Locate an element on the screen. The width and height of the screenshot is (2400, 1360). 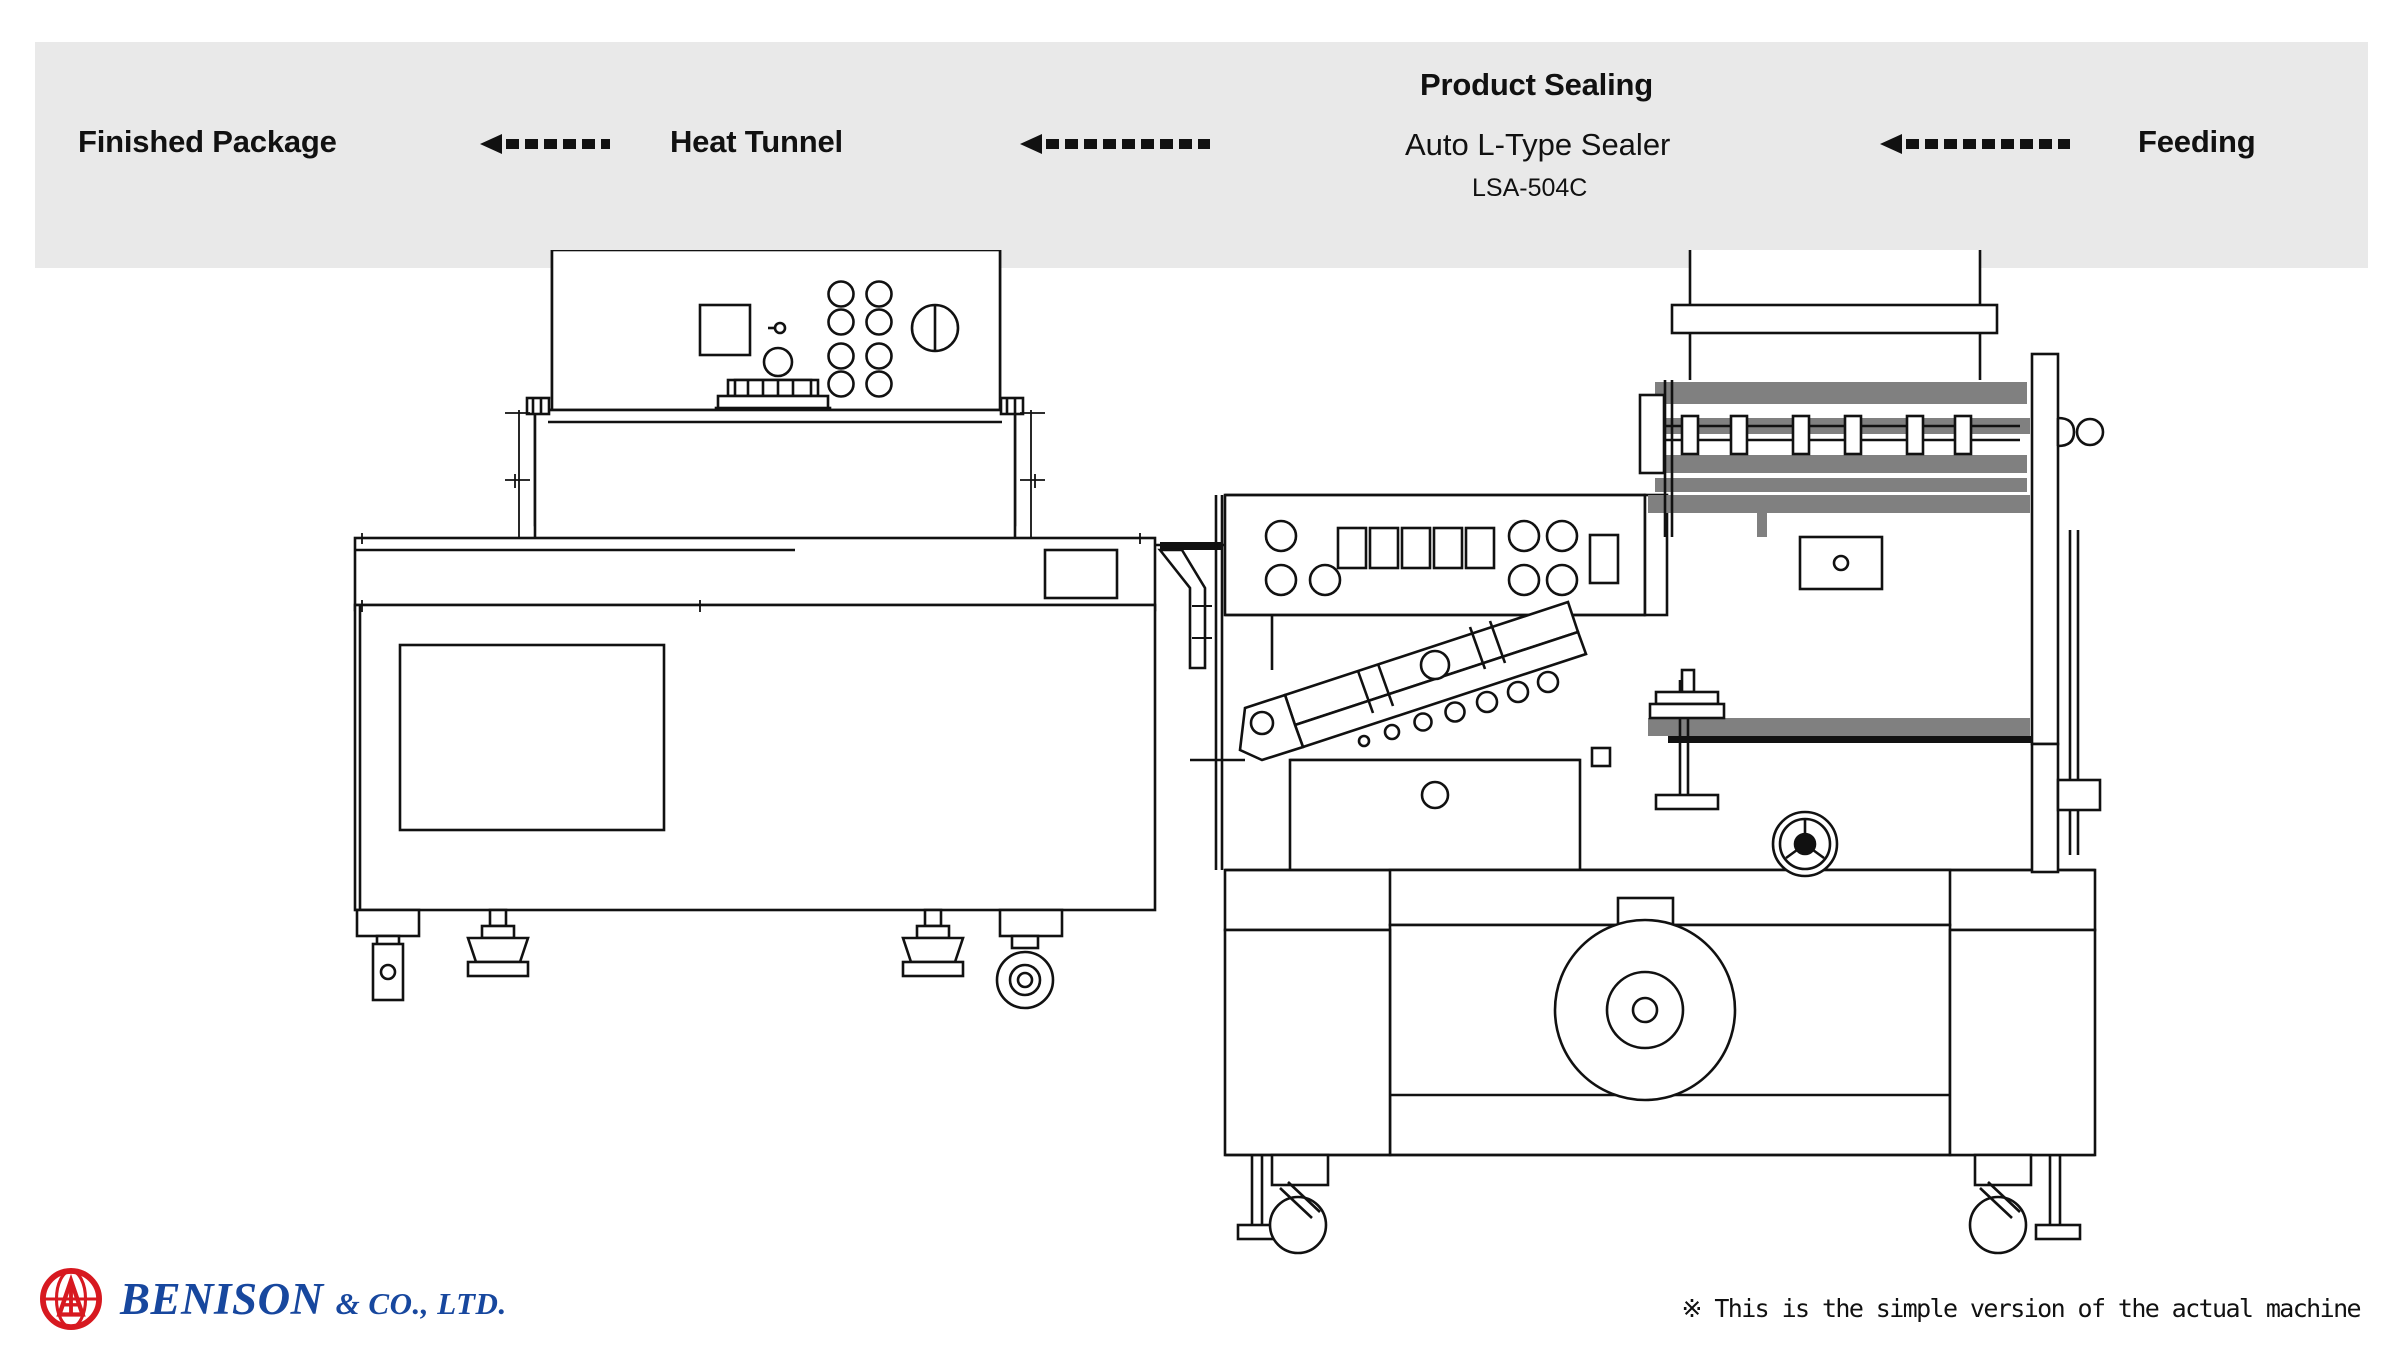
ramp-pivot-hole is located at coordinates (1262, 723).